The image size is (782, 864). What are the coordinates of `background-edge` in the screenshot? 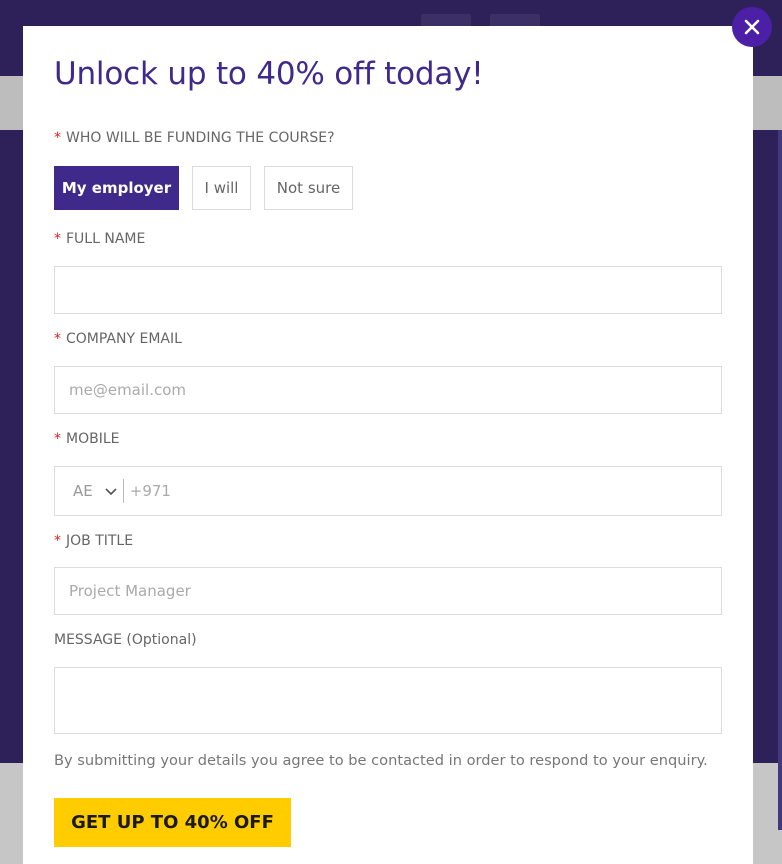 It's located at (780, 480).